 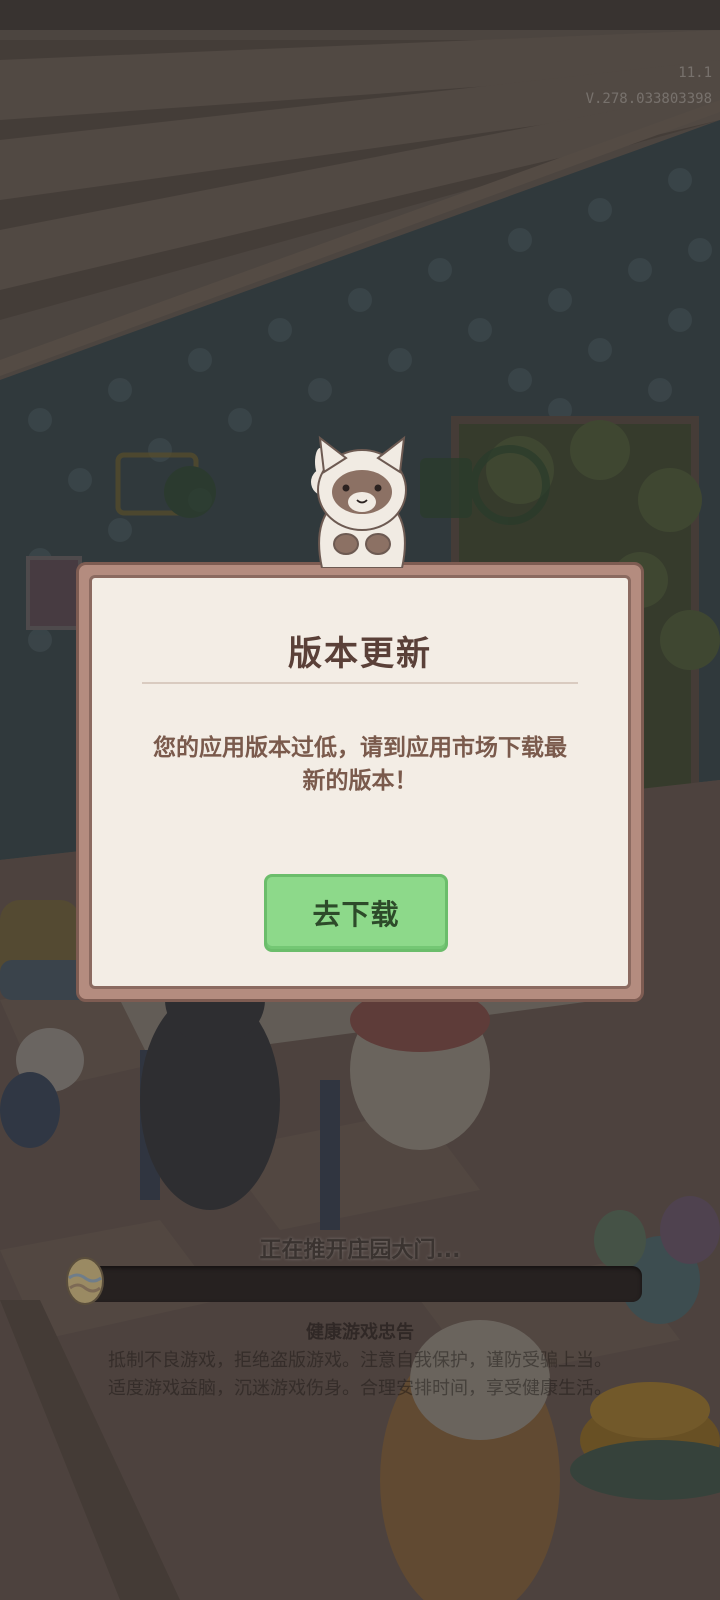 I want to click on easter-egg-icon, so click(x=85, y=1281).